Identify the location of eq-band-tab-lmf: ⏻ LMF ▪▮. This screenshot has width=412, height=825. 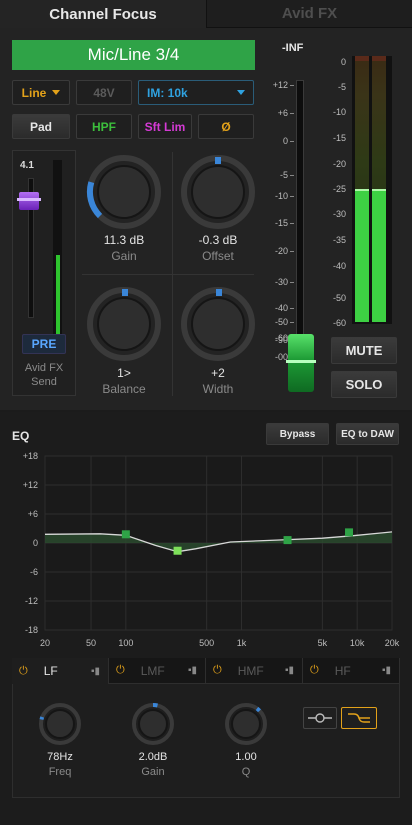
(157, 671).